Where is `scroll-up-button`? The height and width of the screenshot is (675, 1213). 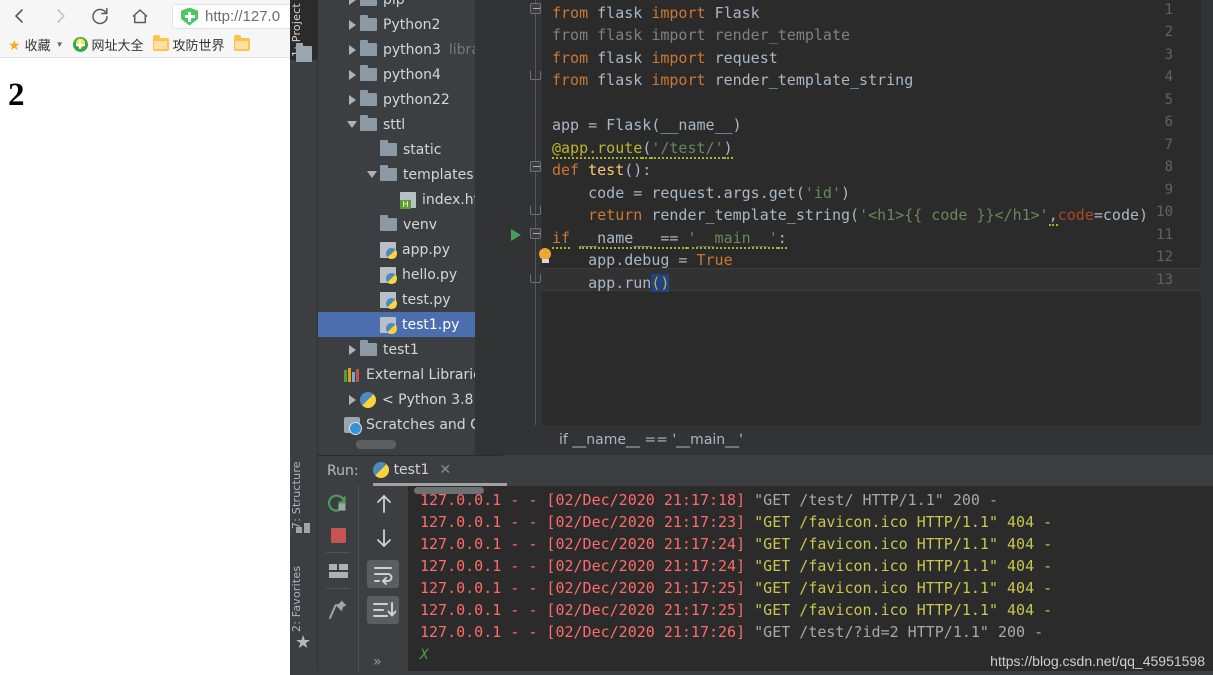
scroll-up-button is located at coordinates (387, 506).